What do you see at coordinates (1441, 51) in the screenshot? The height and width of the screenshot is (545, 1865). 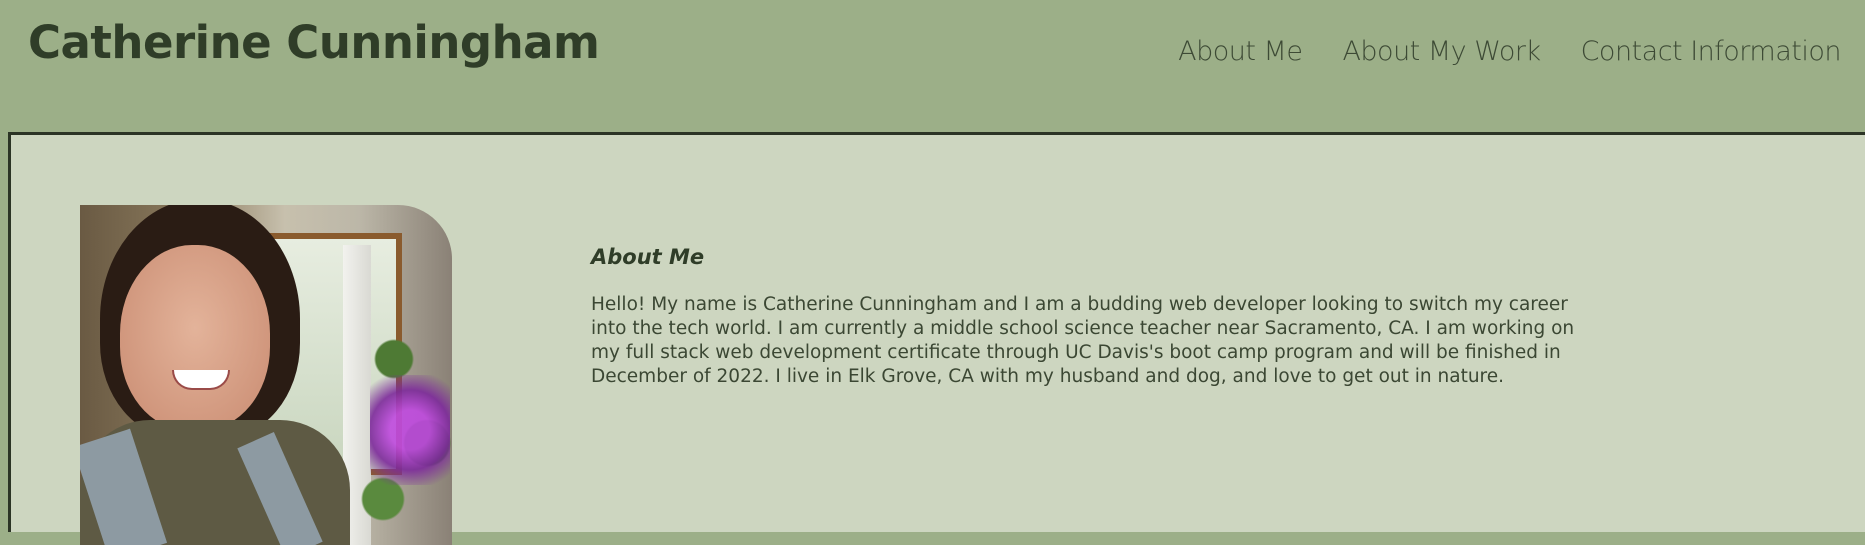 I see `nav-link-about-my-work: About My Work` at bounding box center [1441, 51].